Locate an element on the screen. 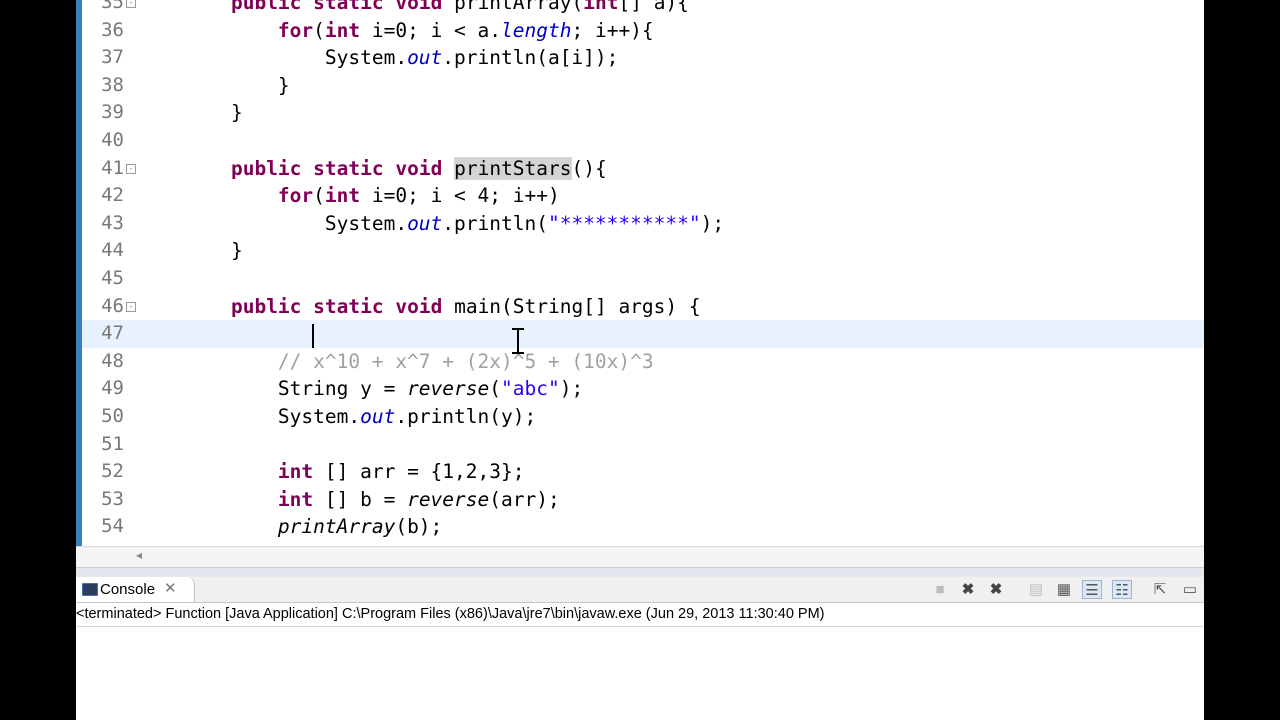 This screenshot has height=720, width=1280. line-number: 54 is located at coordinates (112, 526).